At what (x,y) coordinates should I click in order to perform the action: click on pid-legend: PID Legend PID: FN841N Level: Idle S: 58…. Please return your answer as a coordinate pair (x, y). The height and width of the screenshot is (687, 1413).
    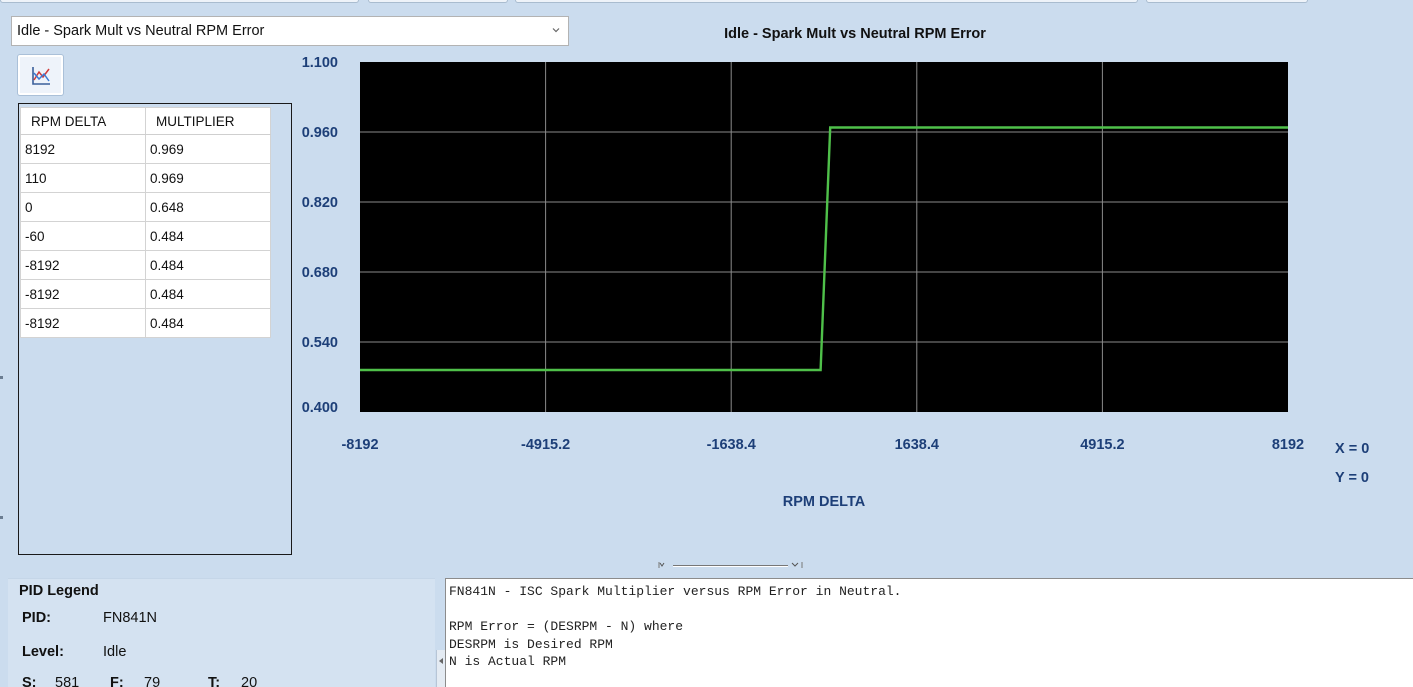
    Looking at the image, I should click on (221, 632).